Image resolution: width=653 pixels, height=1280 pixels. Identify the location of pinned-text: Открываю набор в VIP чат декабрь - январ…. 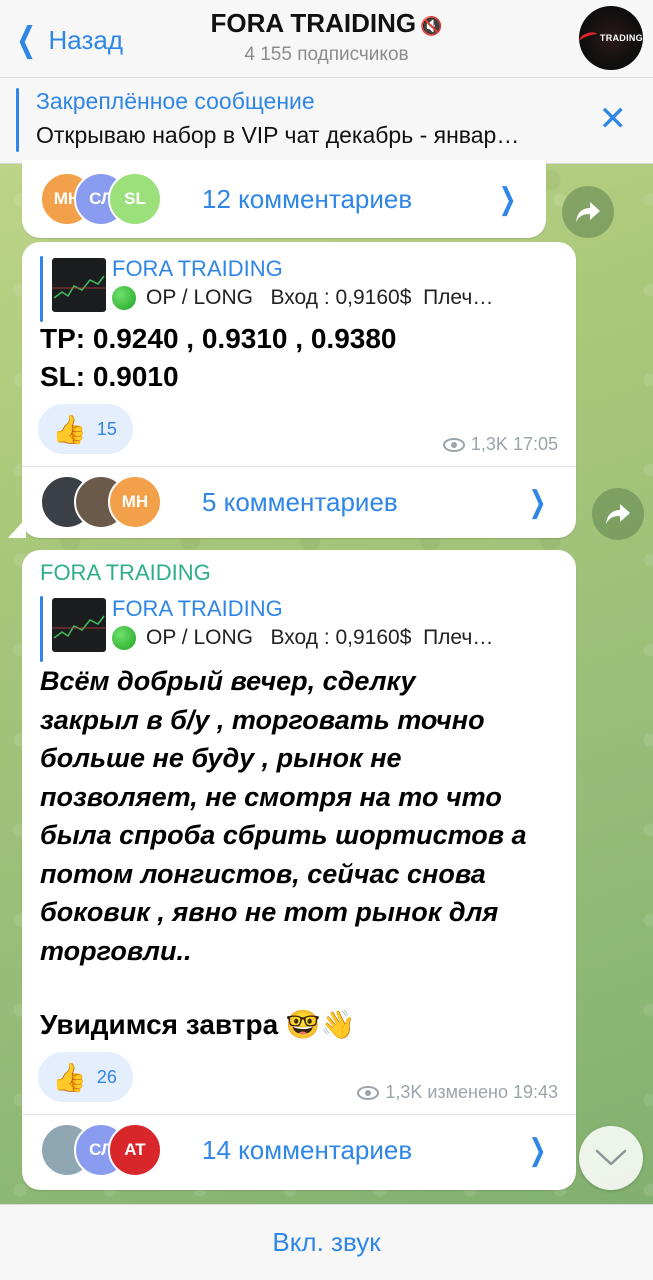
(278, 135).